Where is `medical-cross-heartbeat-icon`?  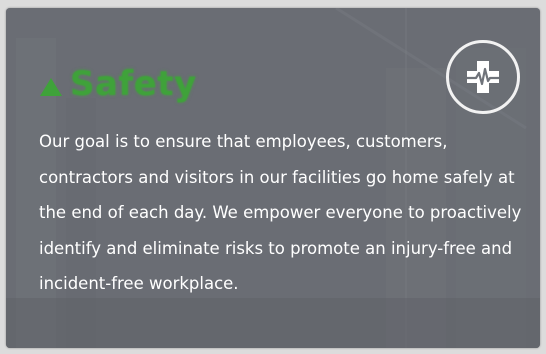 medical-cross-heartbeat-icon is located at coordinates (483, 77).